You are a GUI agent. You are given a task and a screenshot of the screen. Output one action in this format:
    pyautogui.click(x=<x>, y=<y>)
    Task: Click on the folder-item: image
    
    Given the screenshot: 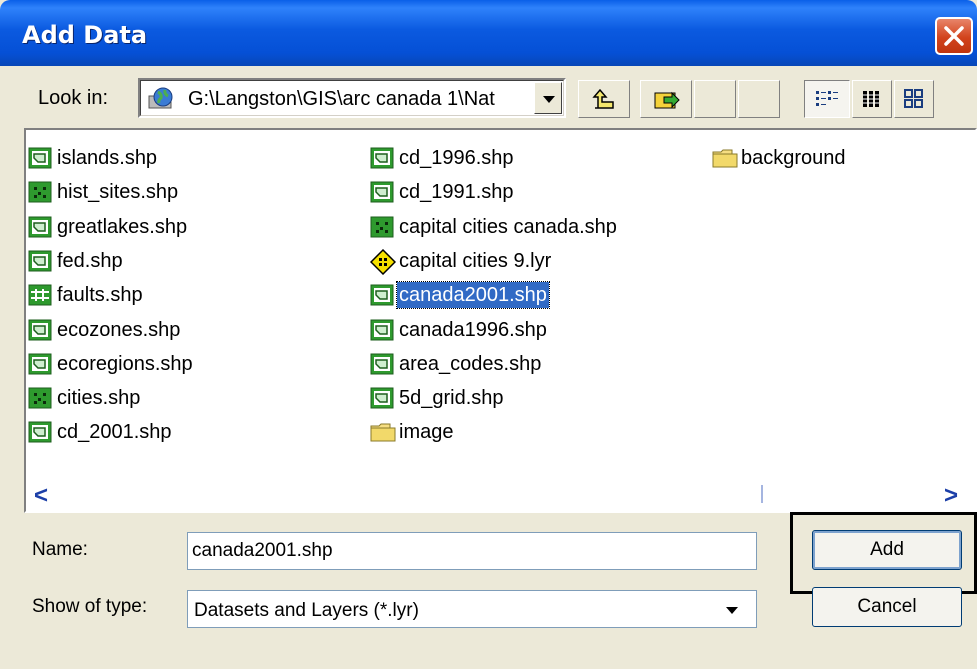 What is the action you would take?
    pyautogui.click(x=412, y=432)
    